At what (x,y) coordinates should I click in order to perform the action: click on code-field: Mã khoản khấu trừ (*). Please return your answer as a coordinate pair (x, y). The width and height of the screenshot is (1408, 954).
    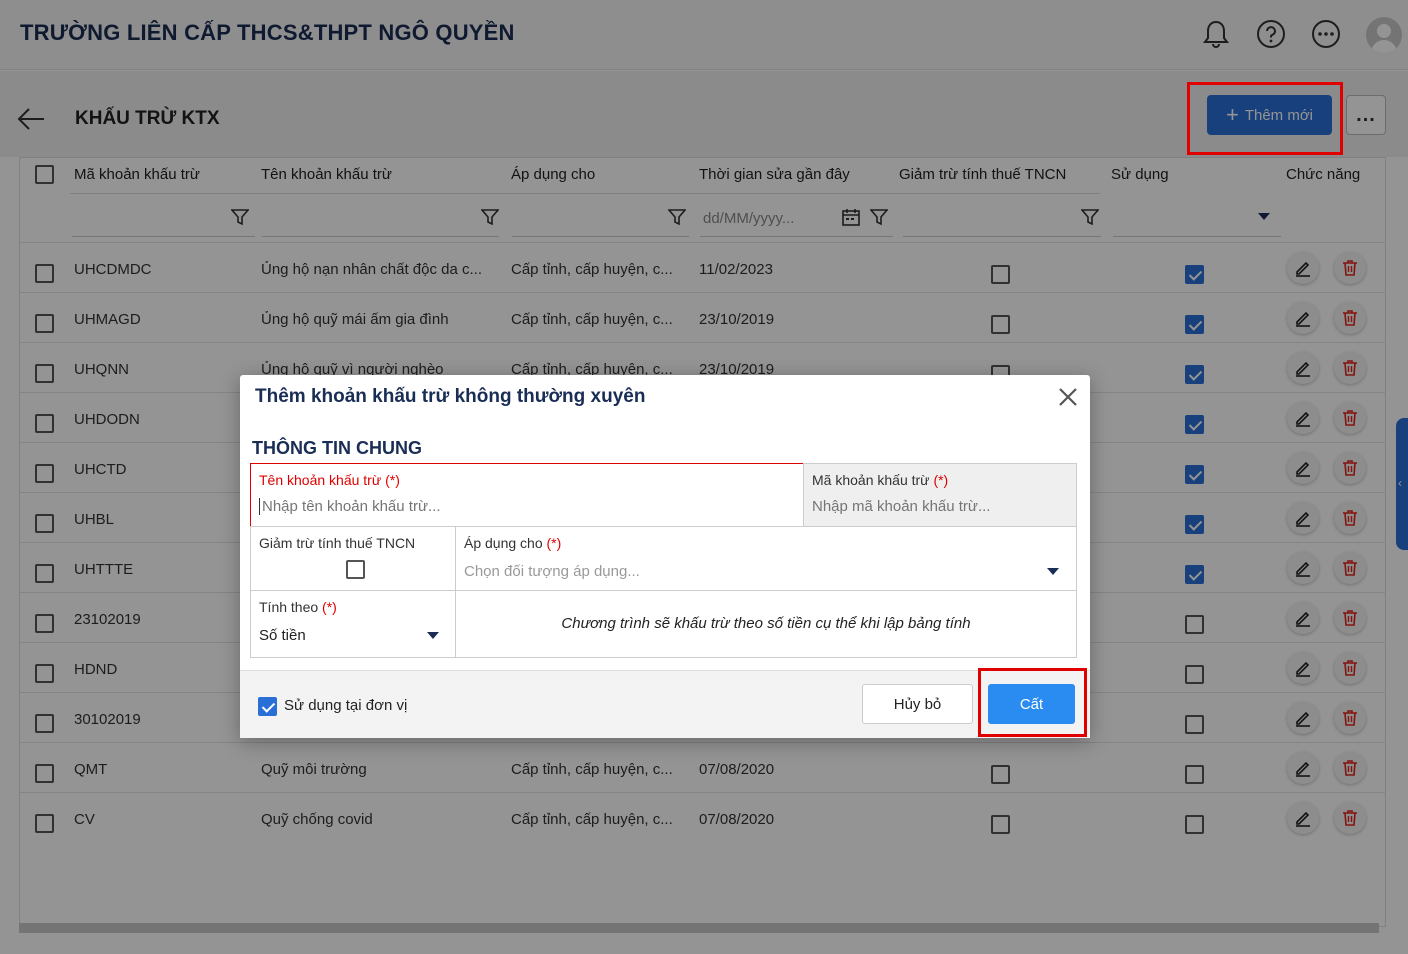
    Looking at the image, I should click on (940, 495).